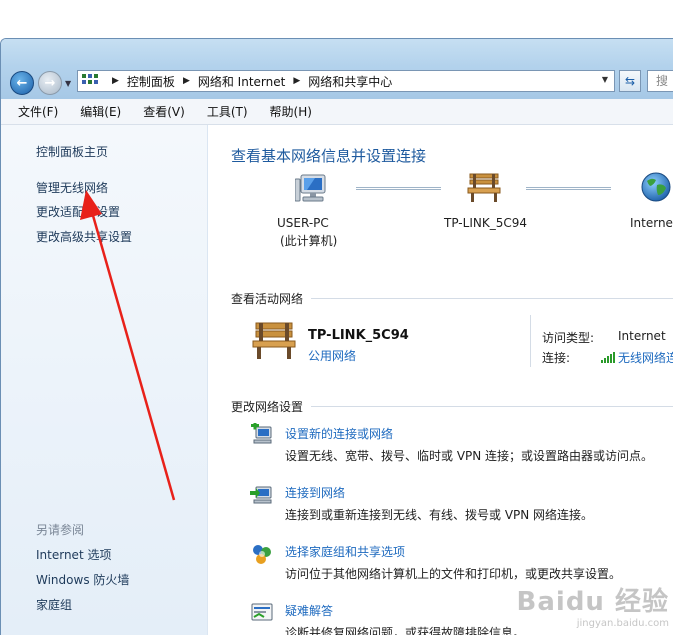 The height and width of the screenshot is (635, 673). I want to click on refresh-button: ⇆, so click(630, 81).